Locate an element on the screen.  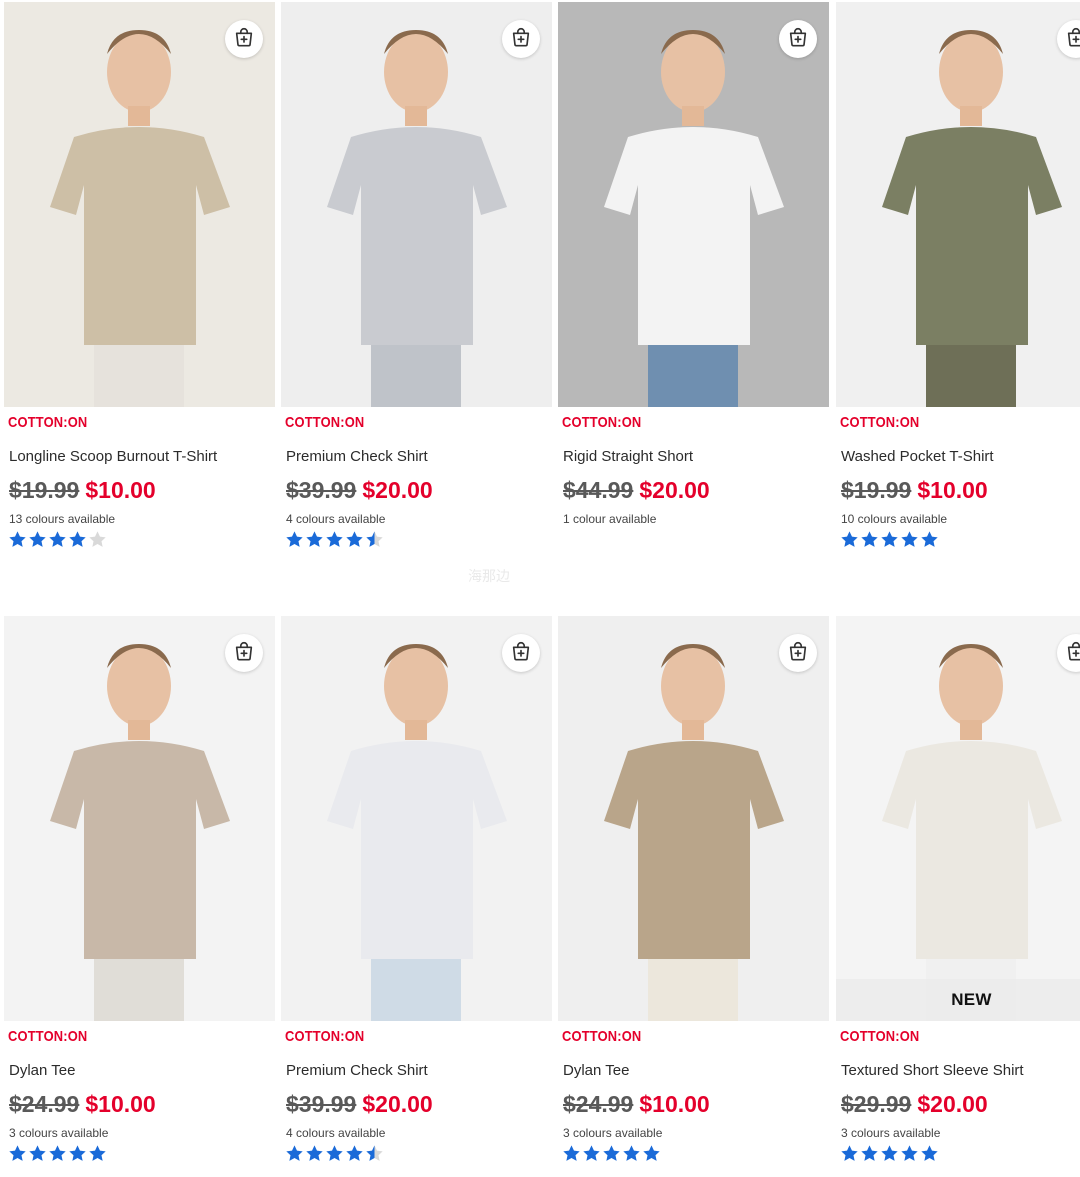
was-price: $44.99 is located at coordinates (598, 490).